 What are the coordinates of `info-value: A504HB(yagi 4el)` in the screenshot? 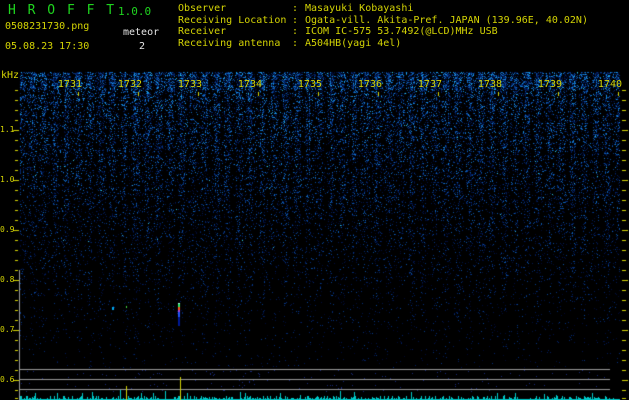 It's located at (353, 44).